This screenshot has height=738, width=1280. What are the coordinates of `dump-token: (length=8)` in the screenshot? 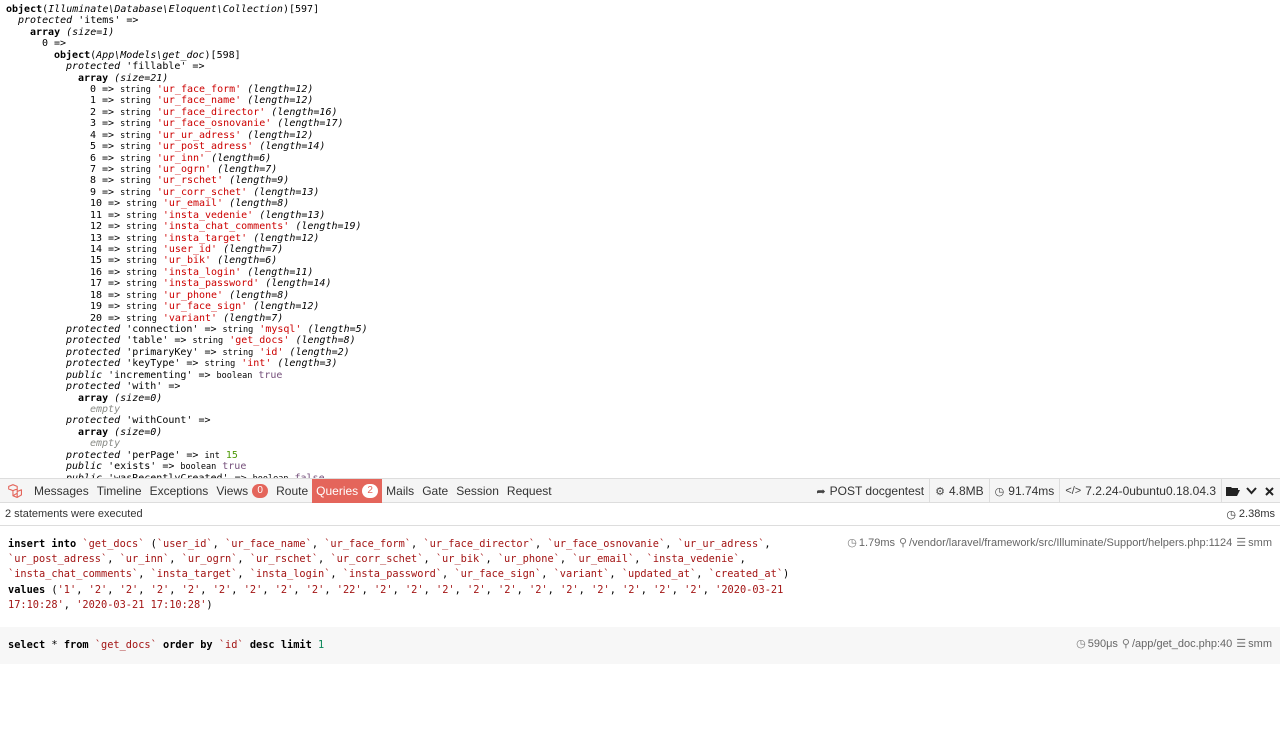 It's located at (259, 295).